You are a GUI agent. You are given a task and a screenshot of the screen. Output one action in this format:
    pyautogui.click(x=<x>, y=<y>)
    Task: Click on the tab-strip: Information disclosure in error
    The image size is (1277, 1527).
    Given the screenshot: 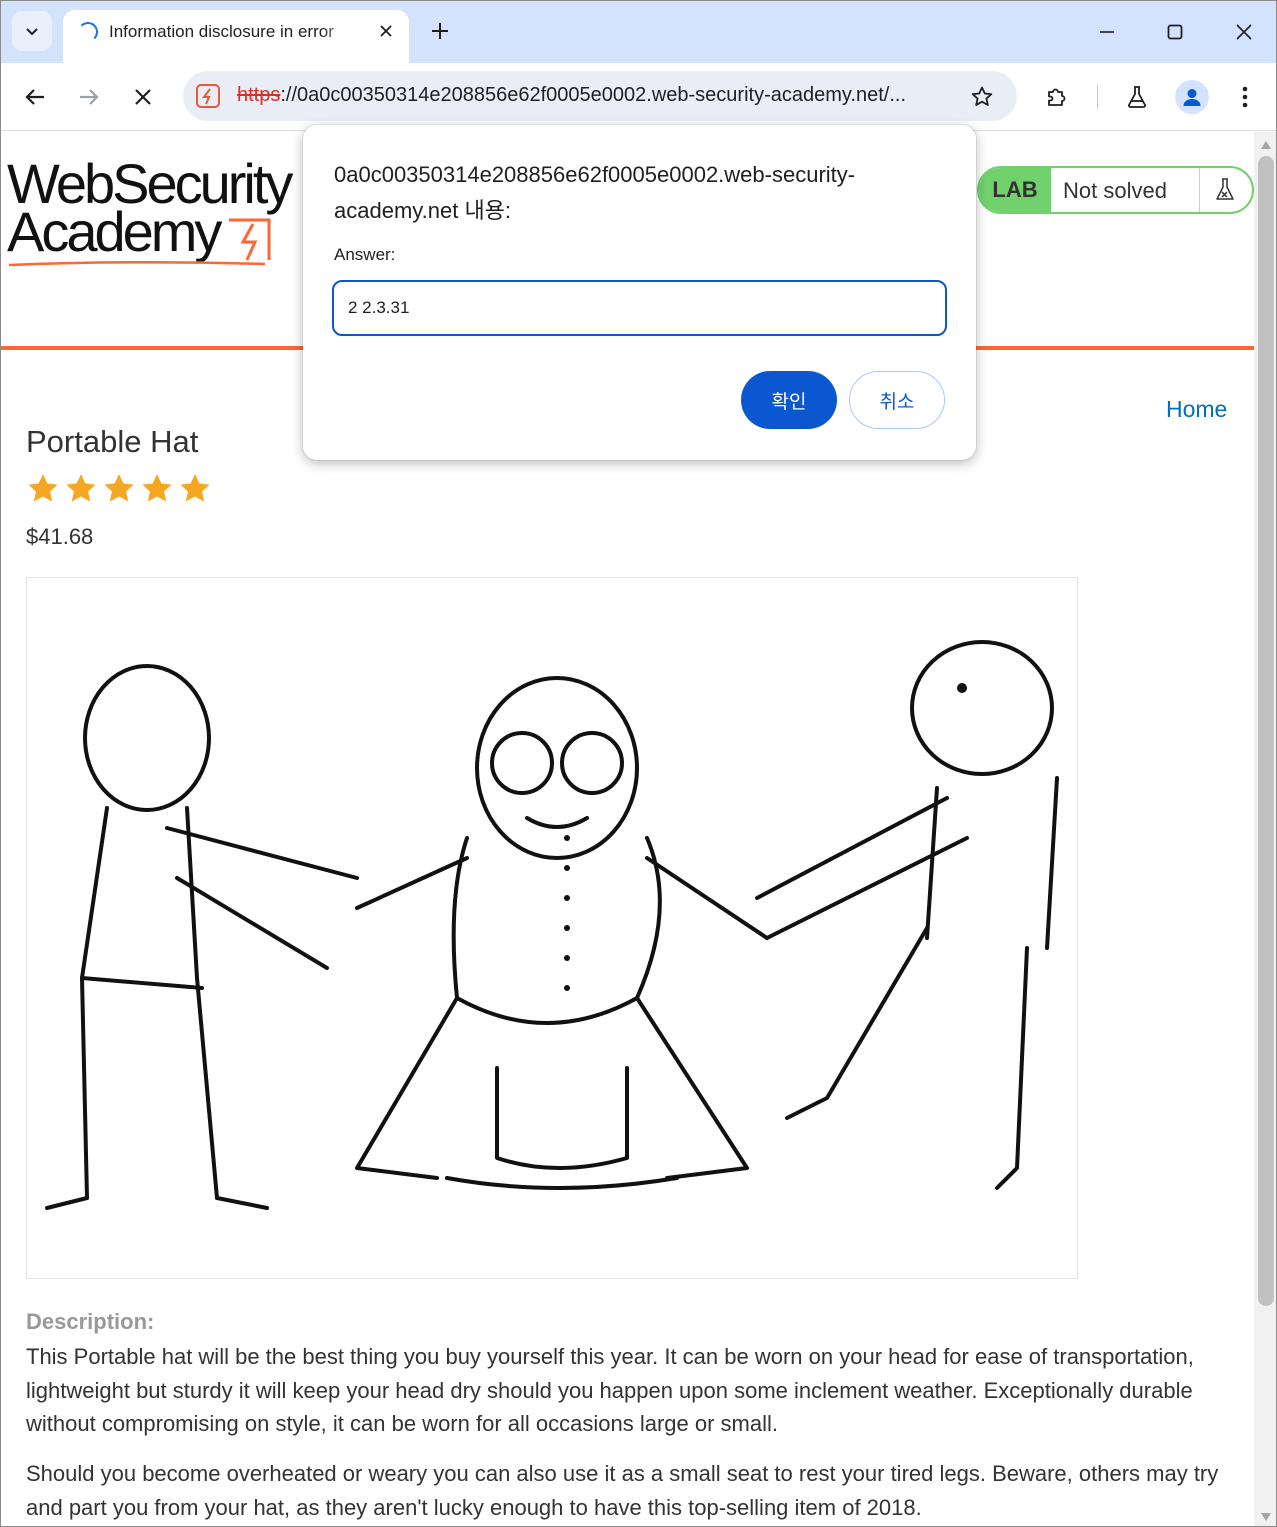 What is the action you would take?
    pyautogui.click(x=638, y=32)
    